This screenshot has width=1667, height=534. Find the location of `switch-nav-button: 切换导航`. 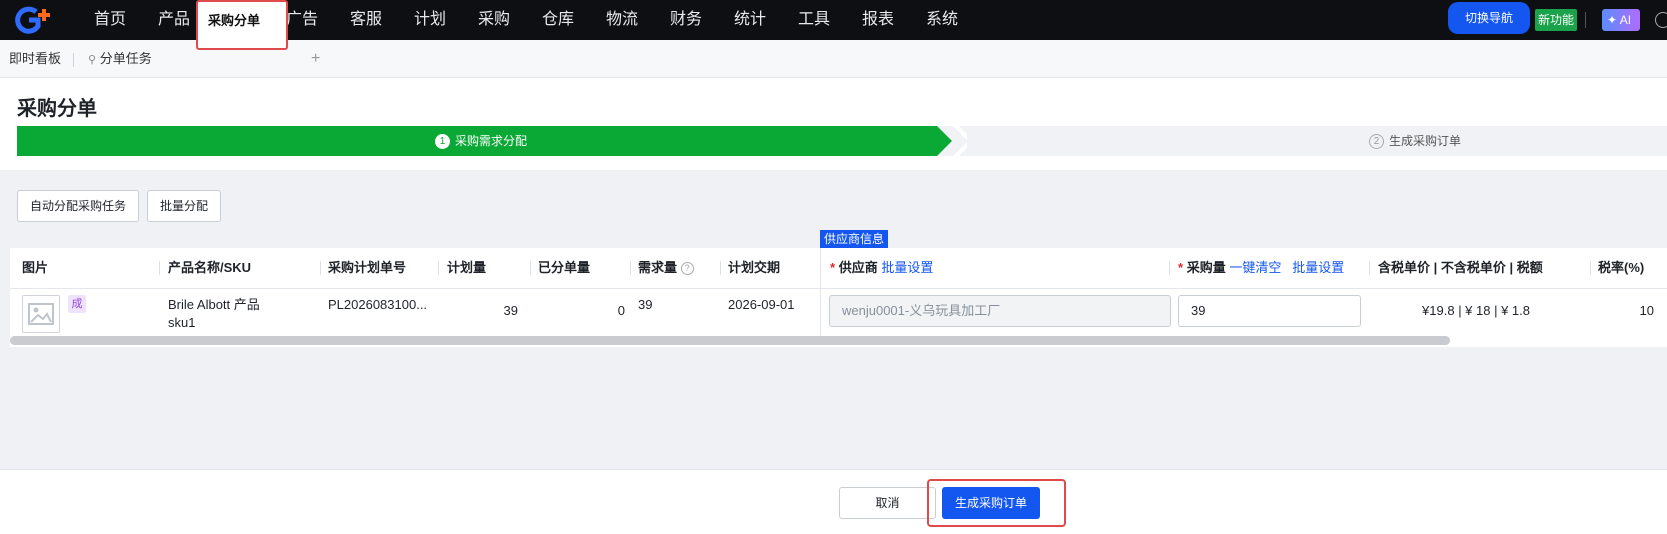

switch-nav-button: 切换导航 is located at coordinates (1489, 18).